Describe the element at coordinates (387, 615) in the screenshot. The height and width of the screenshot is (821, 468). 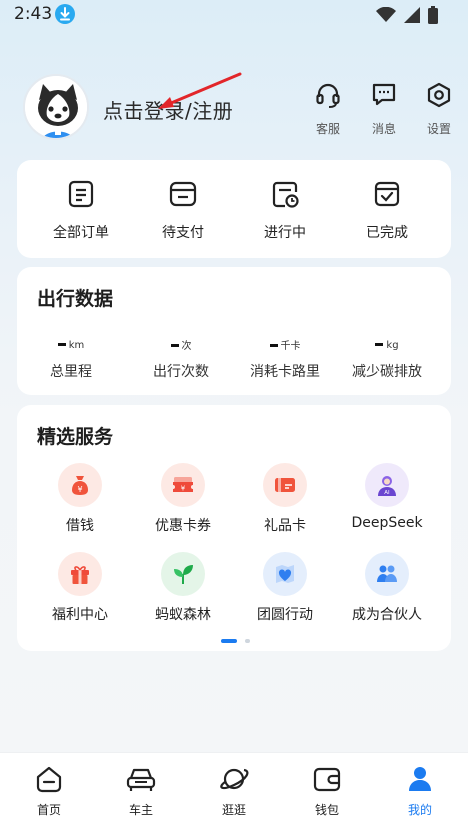
I see `service-become-partner-label: 成为合伙人` at that location.